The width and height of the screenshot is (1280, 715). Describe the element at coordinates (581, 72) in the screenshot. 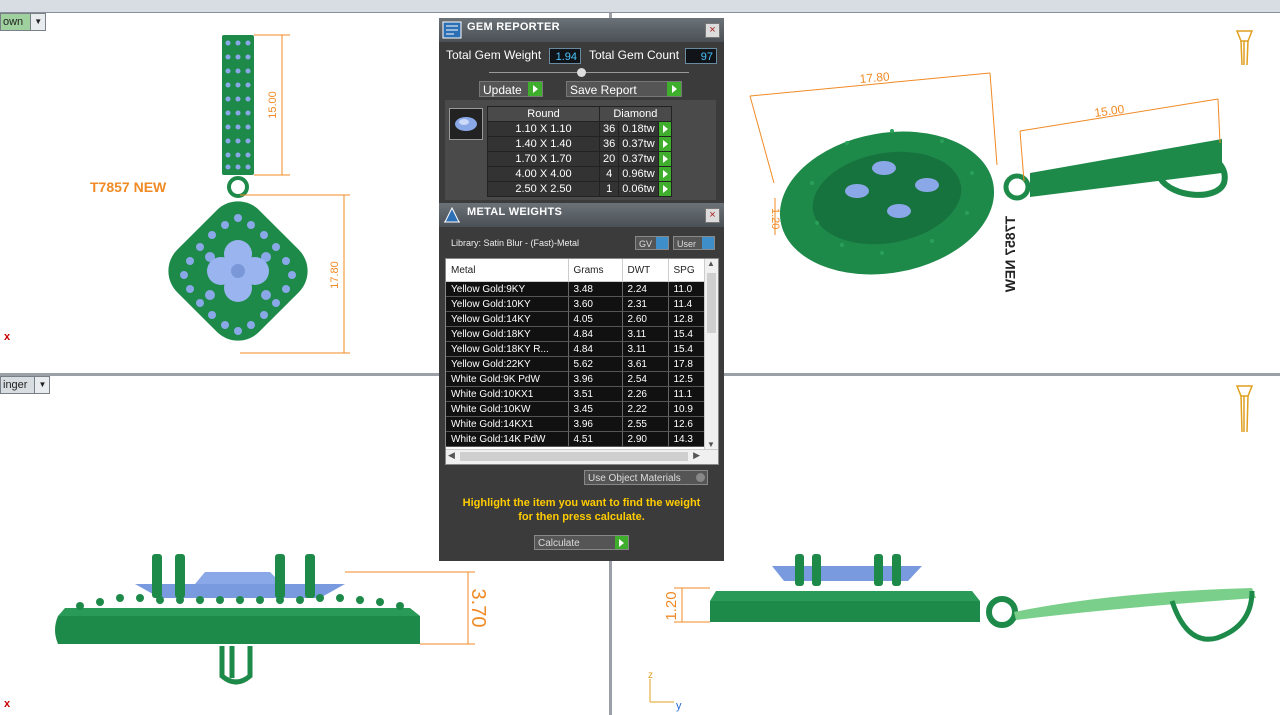

I see `slider-handle` at that location.